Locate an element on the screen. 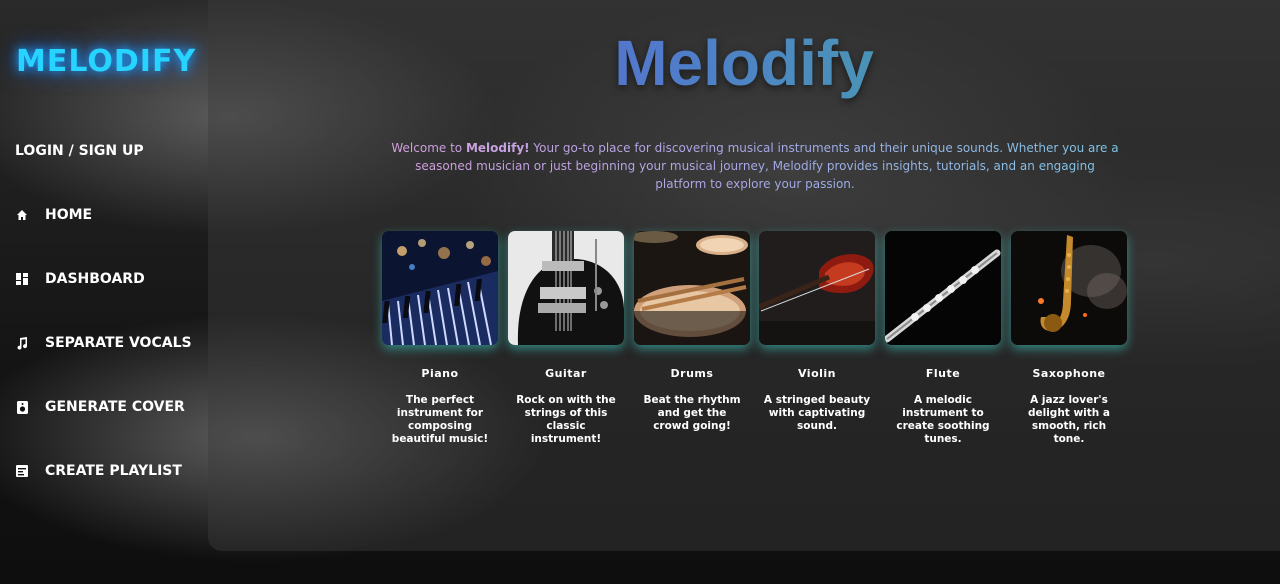 This screenshot has width=1280, height=584. page-title: Melodify is located at coordinates (744, 63).